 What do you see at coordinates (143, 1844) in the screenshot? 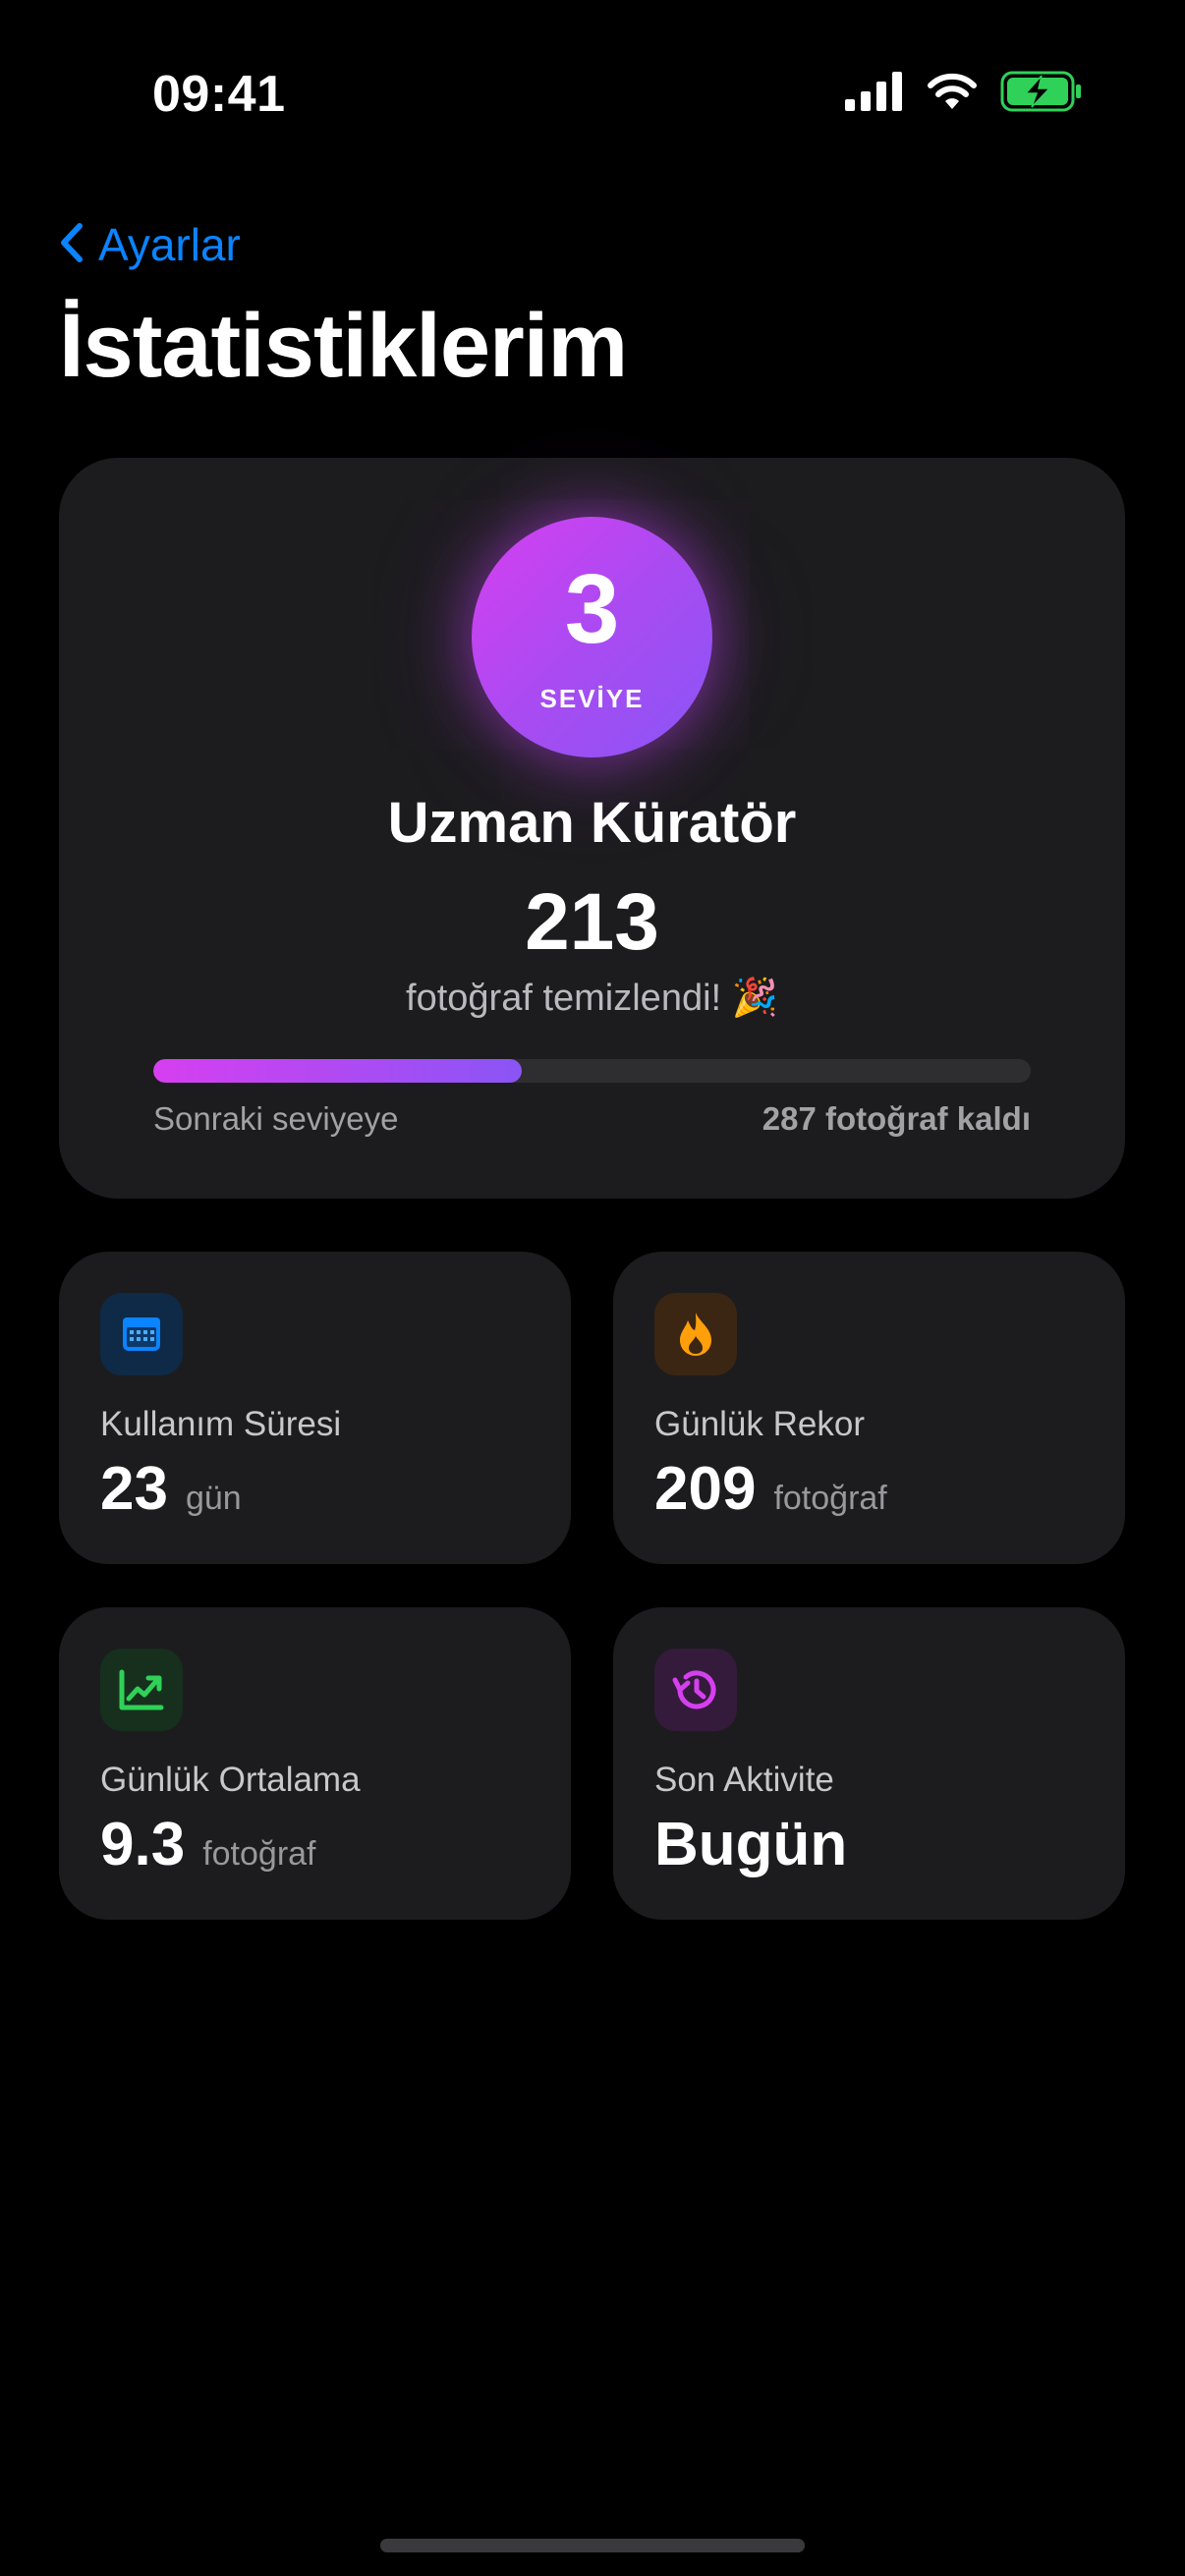
I see `tile-value: 9.3` at bounding box center [143, 1844].